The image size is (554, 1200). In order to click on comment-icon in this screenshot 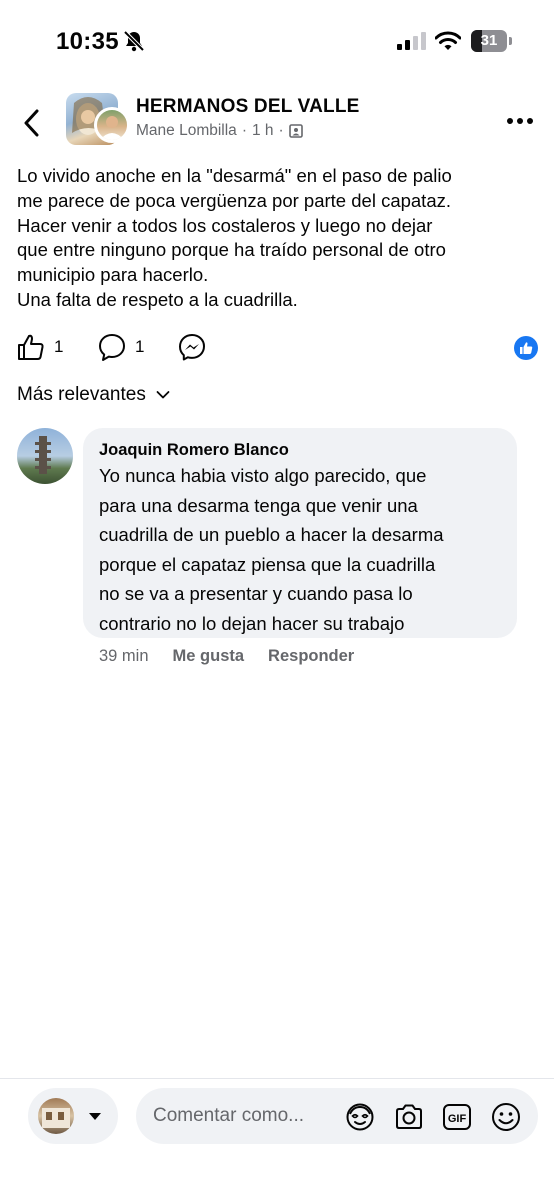, I will do `click(112, 347)`.